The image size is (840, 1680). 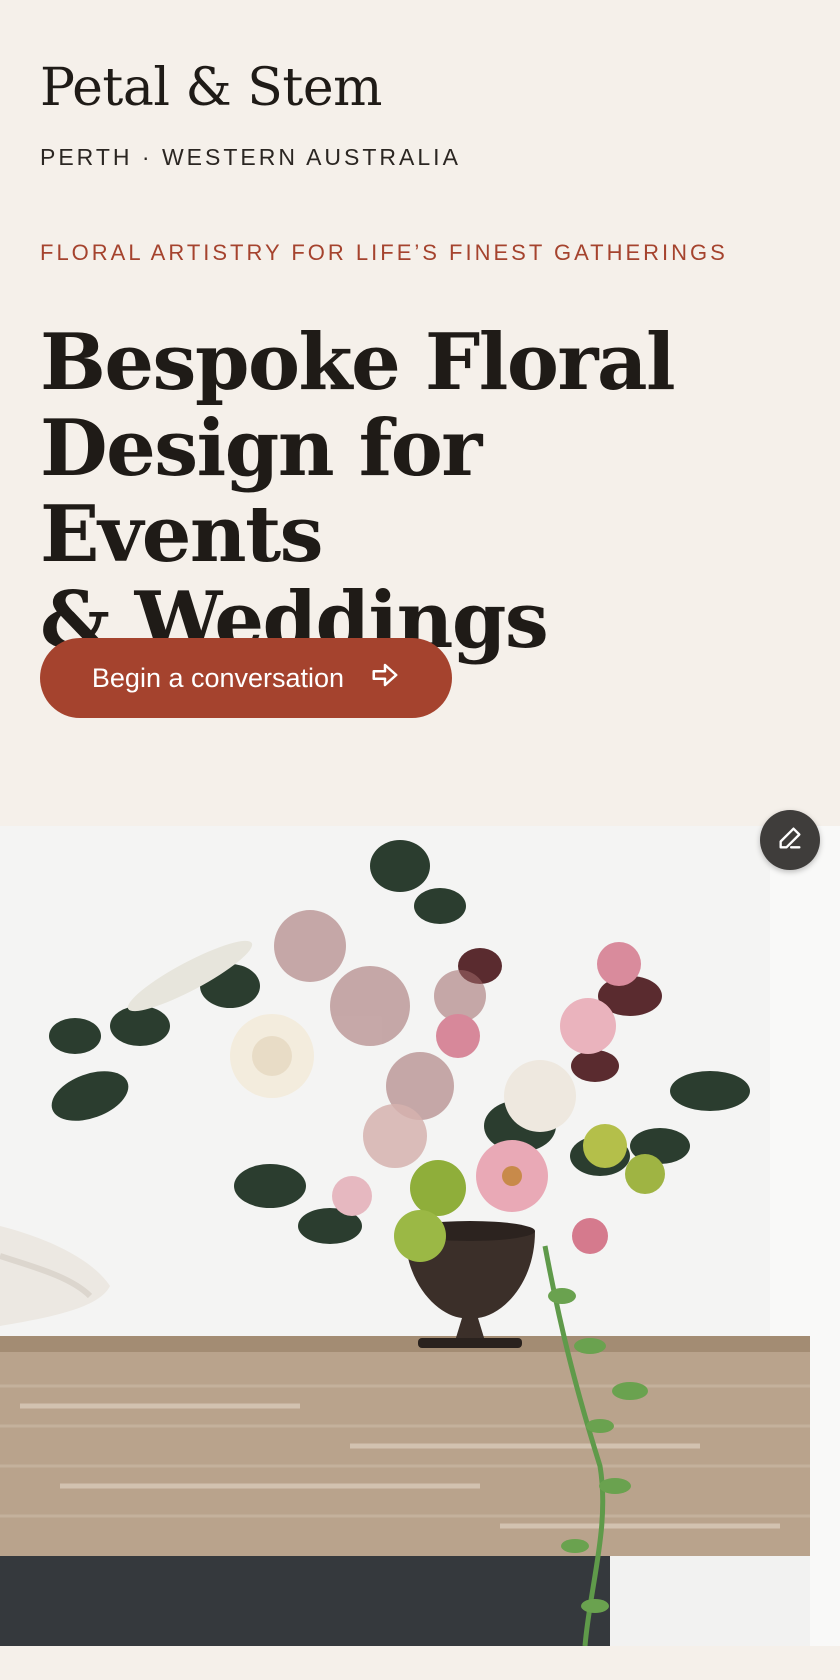 What do you see at coordinates (358, 362) in the screenshot?
I see `headline-line-1: Bespoke Floral` at bounding box center [358, 362].